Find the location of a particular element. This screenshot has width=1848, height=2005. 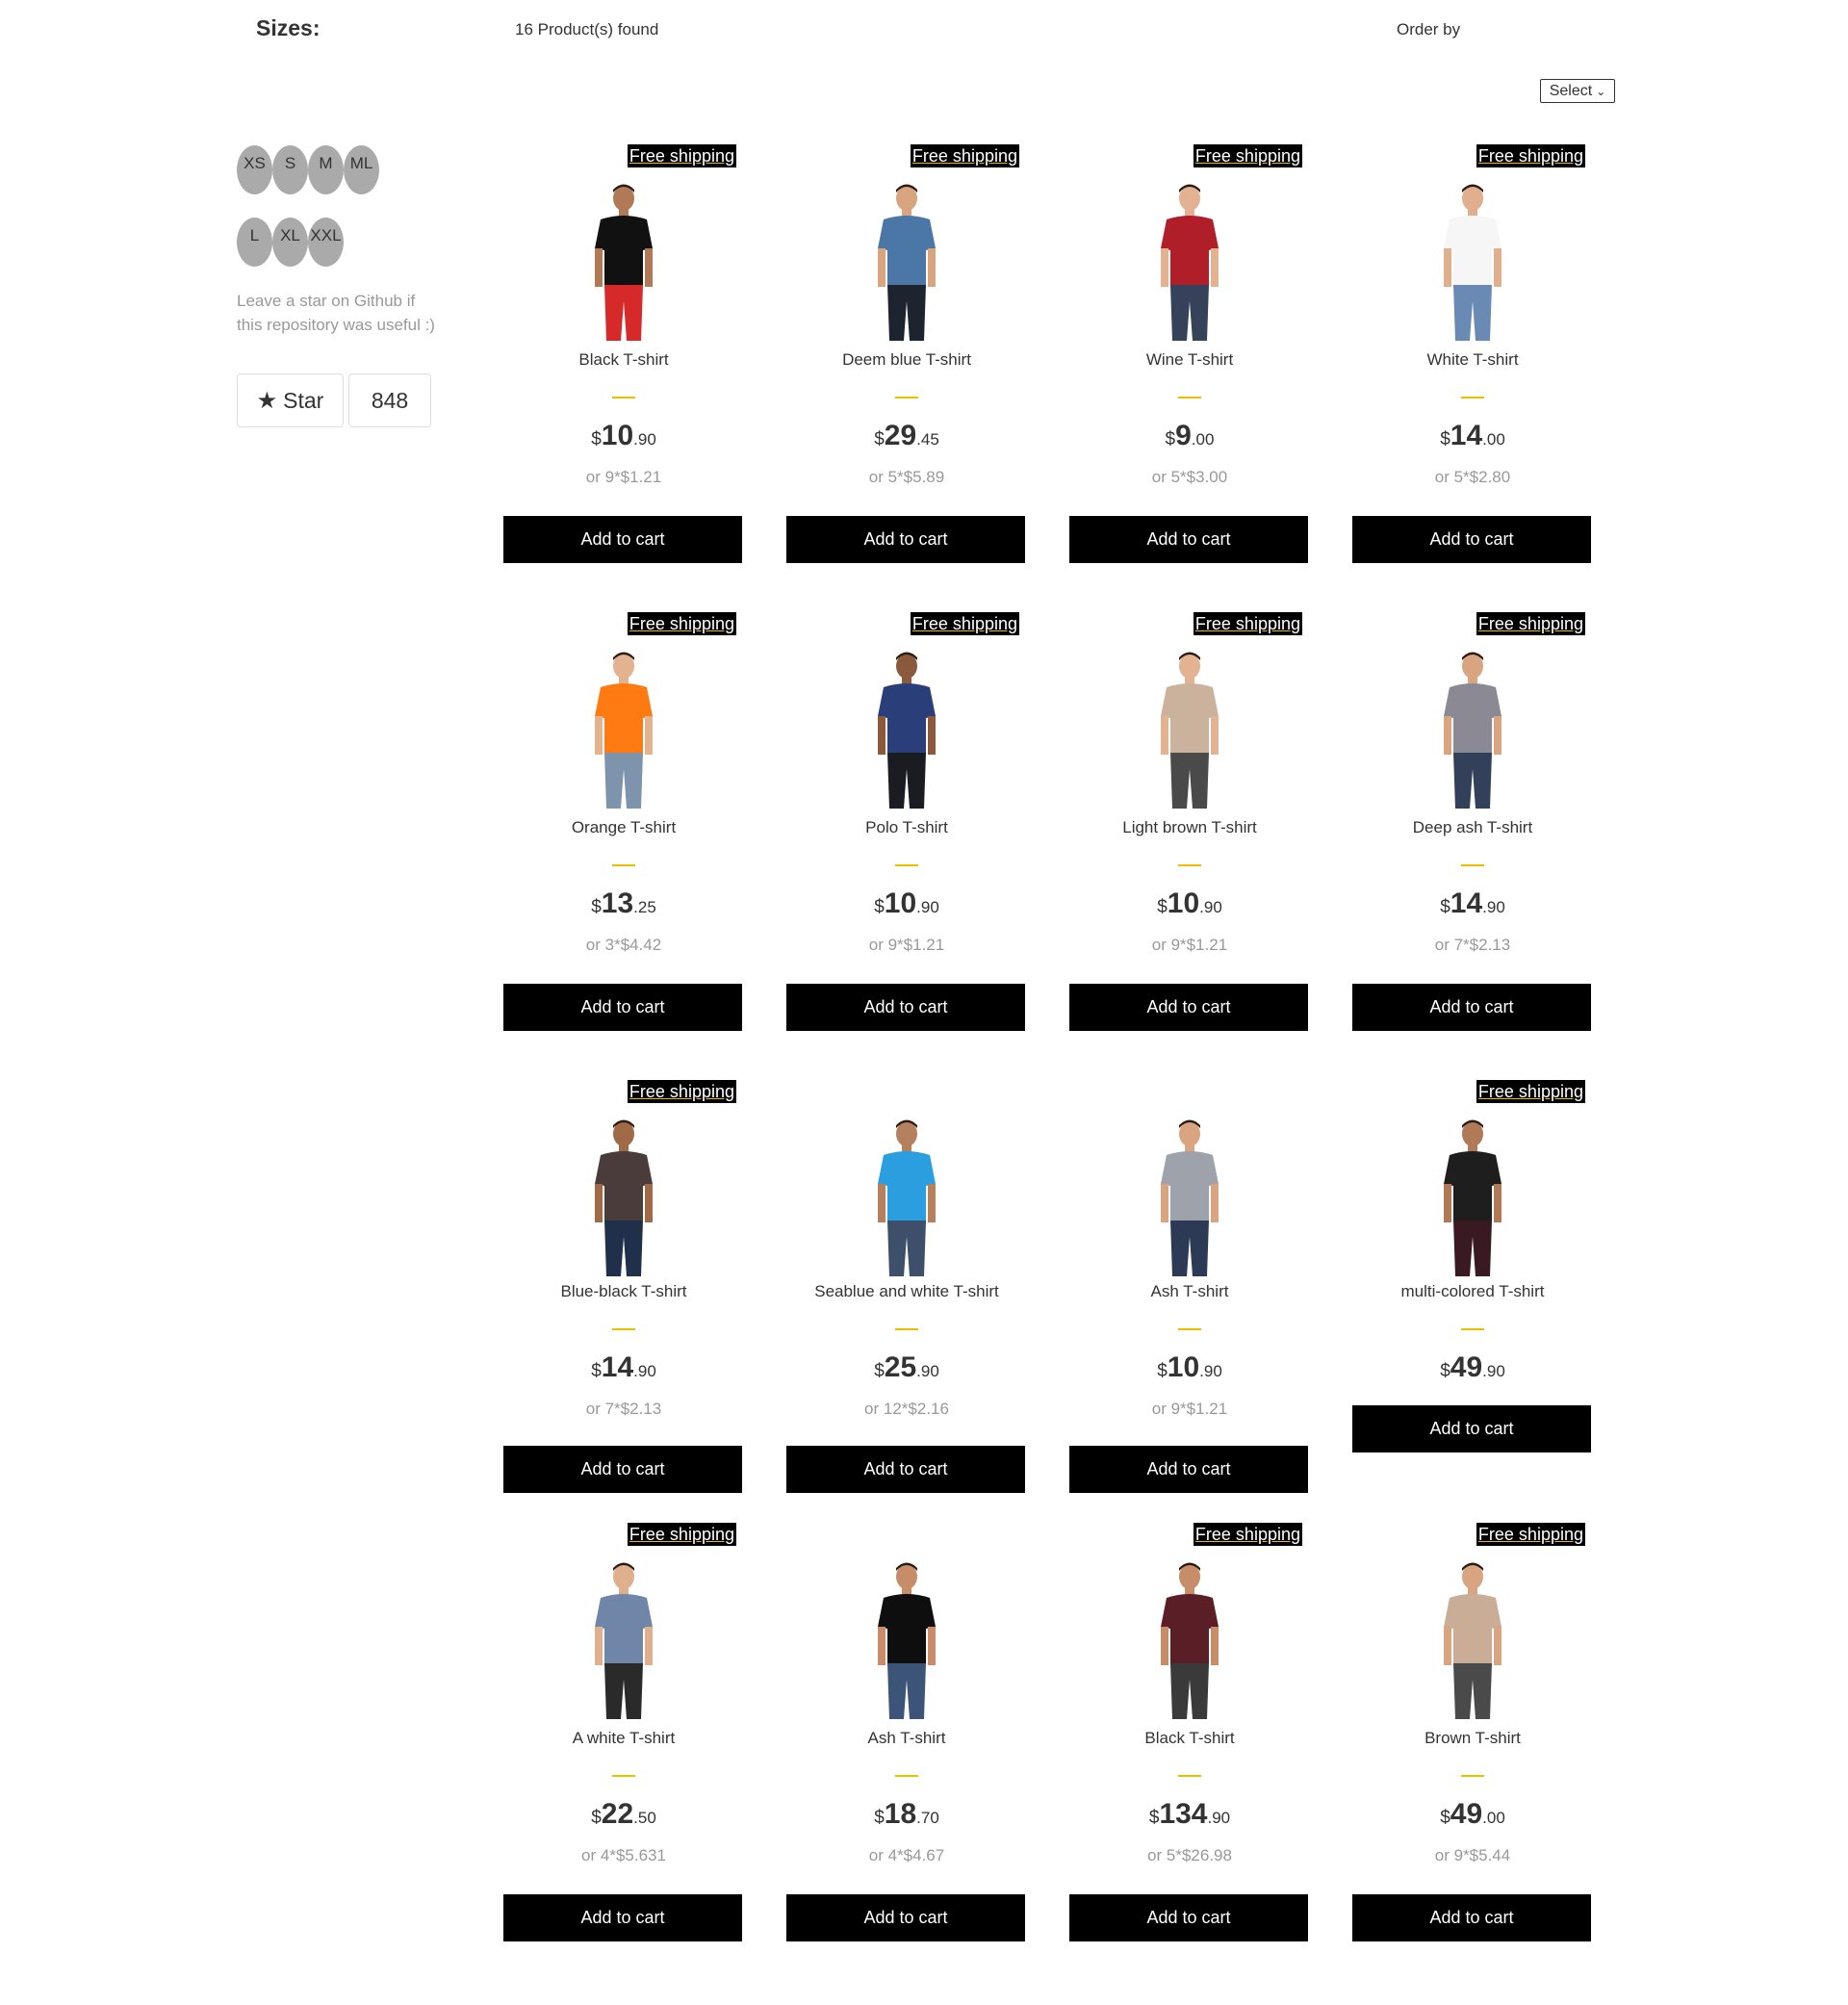

order-by-label: Order by is located at coordinates (1429, 29).